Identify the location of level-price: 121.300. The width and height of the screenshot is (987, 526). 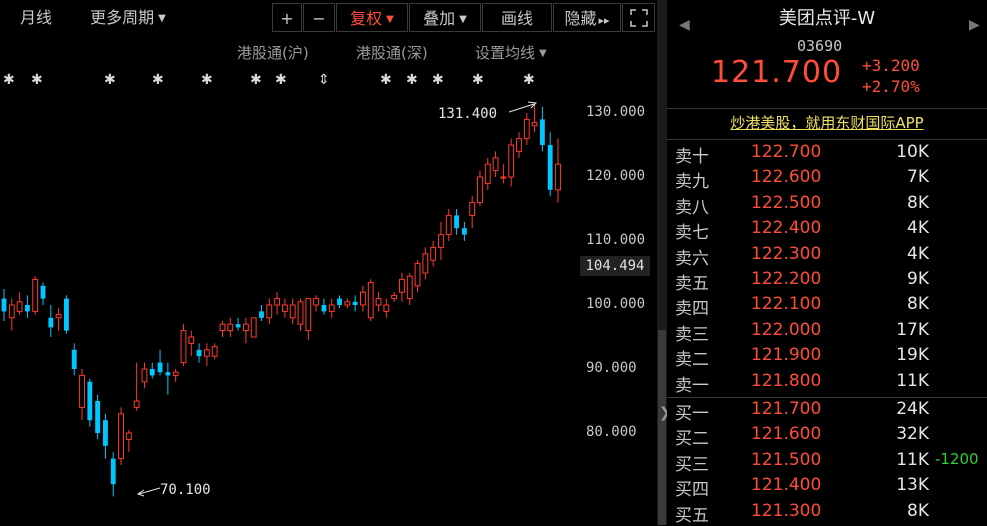
(786, 510).